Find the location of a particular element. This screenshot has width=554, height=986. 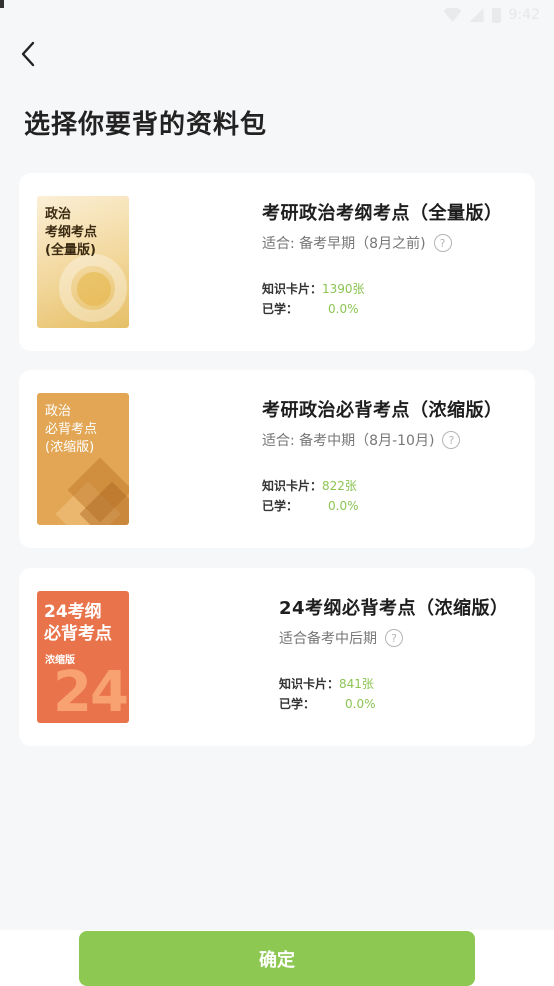

cover-tag: 浓缩版 is located at coordinates (60, 660).